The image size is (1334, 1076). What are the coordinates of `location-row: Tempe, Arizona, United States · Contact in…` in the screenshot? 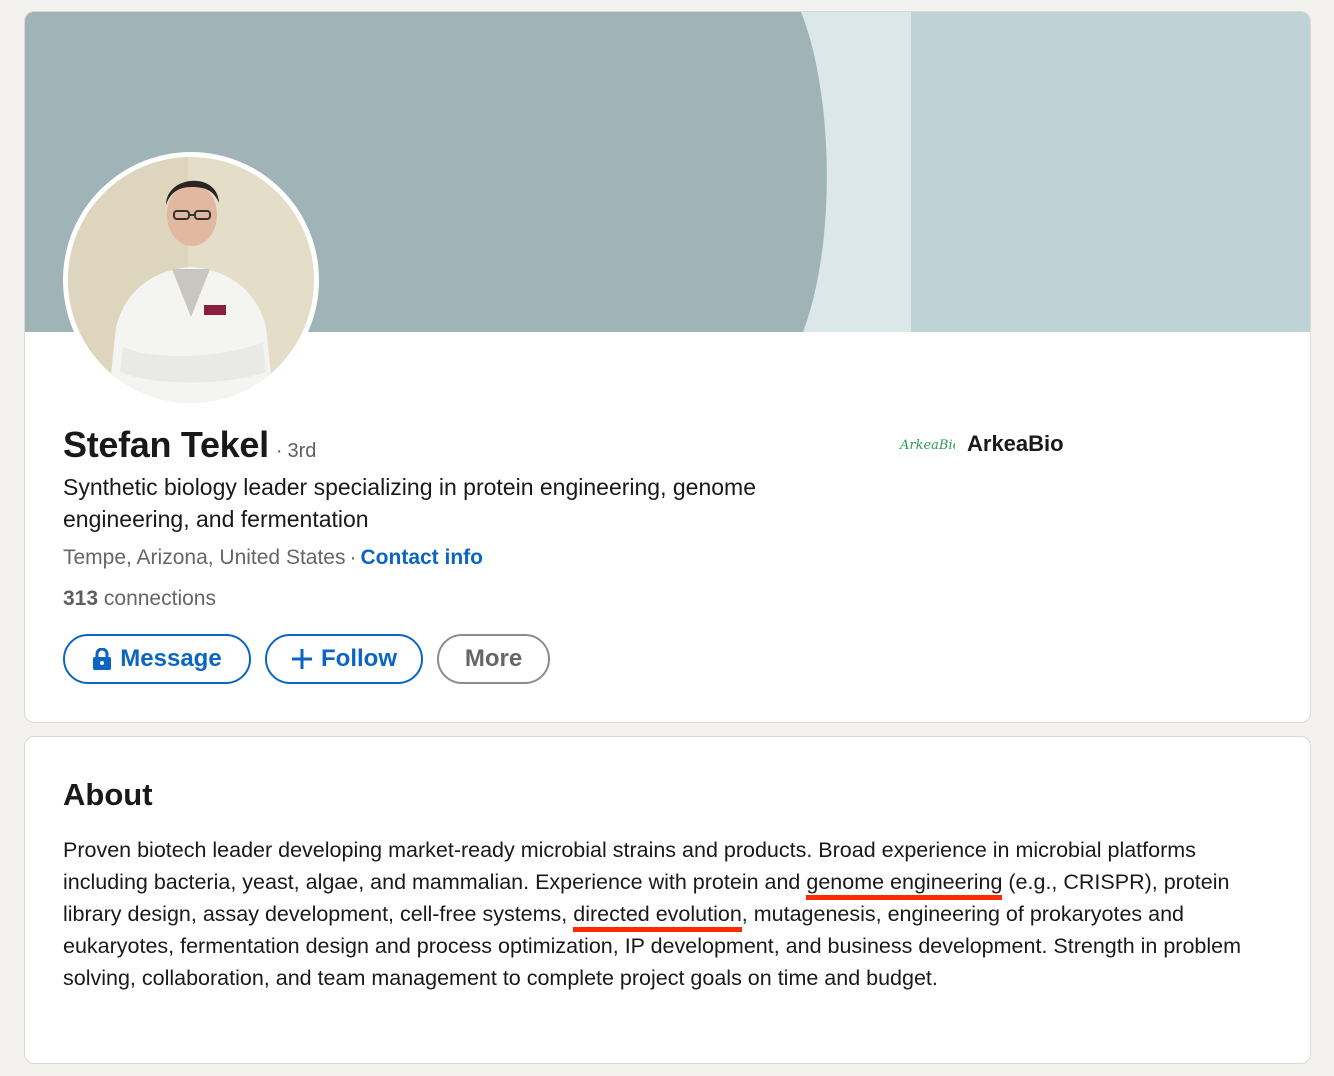 It's located at (273, 558).